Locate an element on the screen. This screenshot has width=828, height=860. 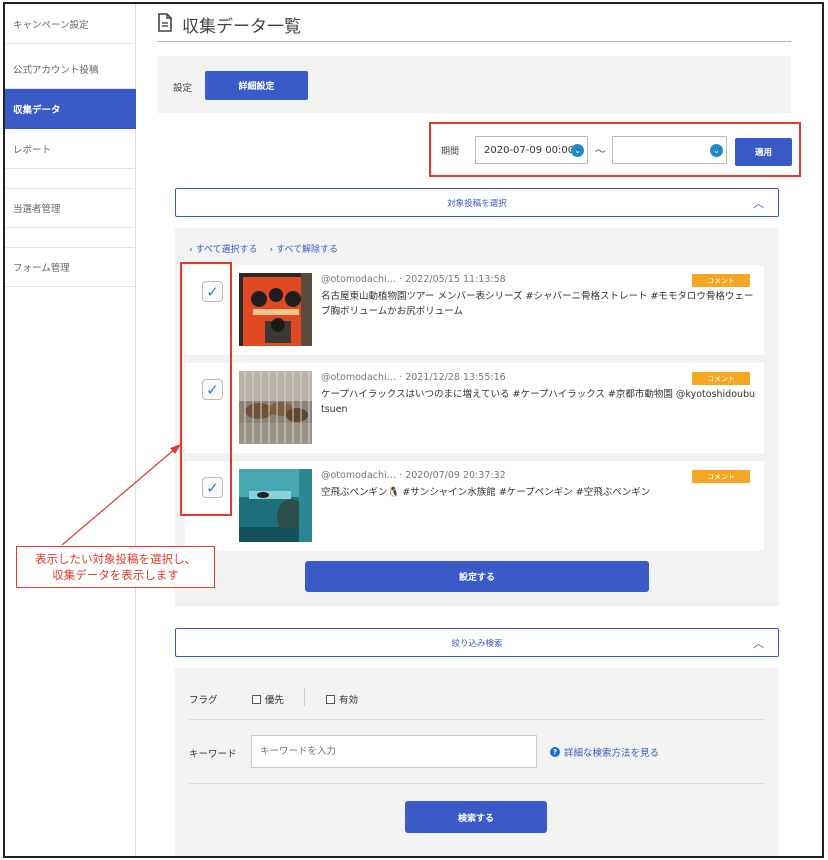
post-text: 空飛ぶペンギン🐧 #サンシャイン水族館 #ケープペンギン #空飛ぶペンギン is located at coordinates (486, 492).